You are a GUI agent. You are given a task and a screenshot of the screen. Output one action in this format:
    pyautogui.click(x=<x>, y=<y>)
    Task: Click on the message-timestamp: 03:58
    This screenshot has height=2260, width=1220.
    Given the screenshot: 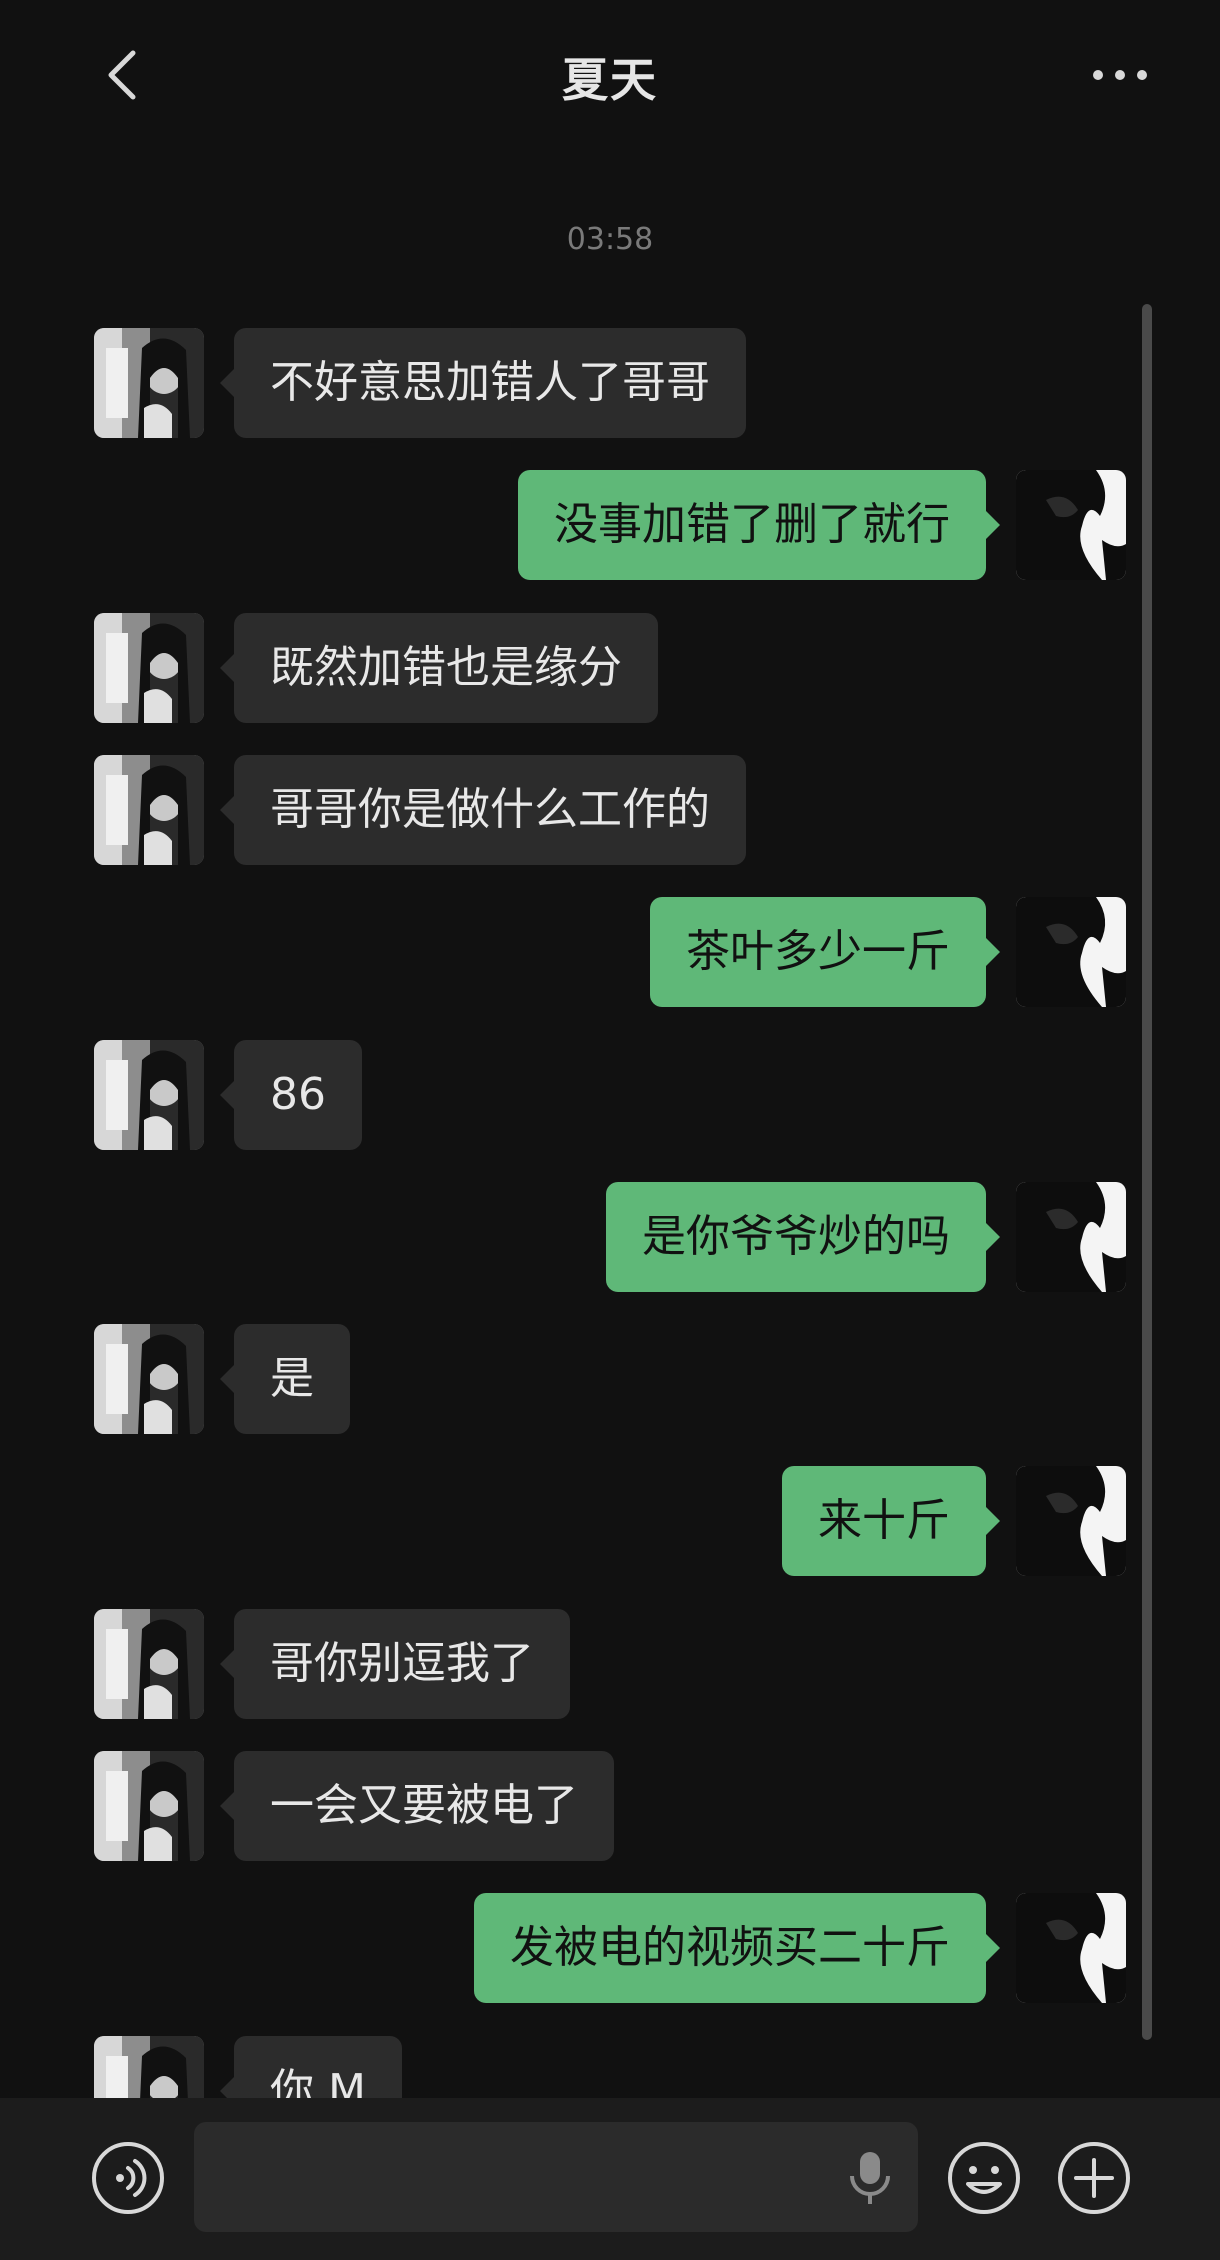 What is the action you would take?
    pyautogui.click(x=610, y=239)
    